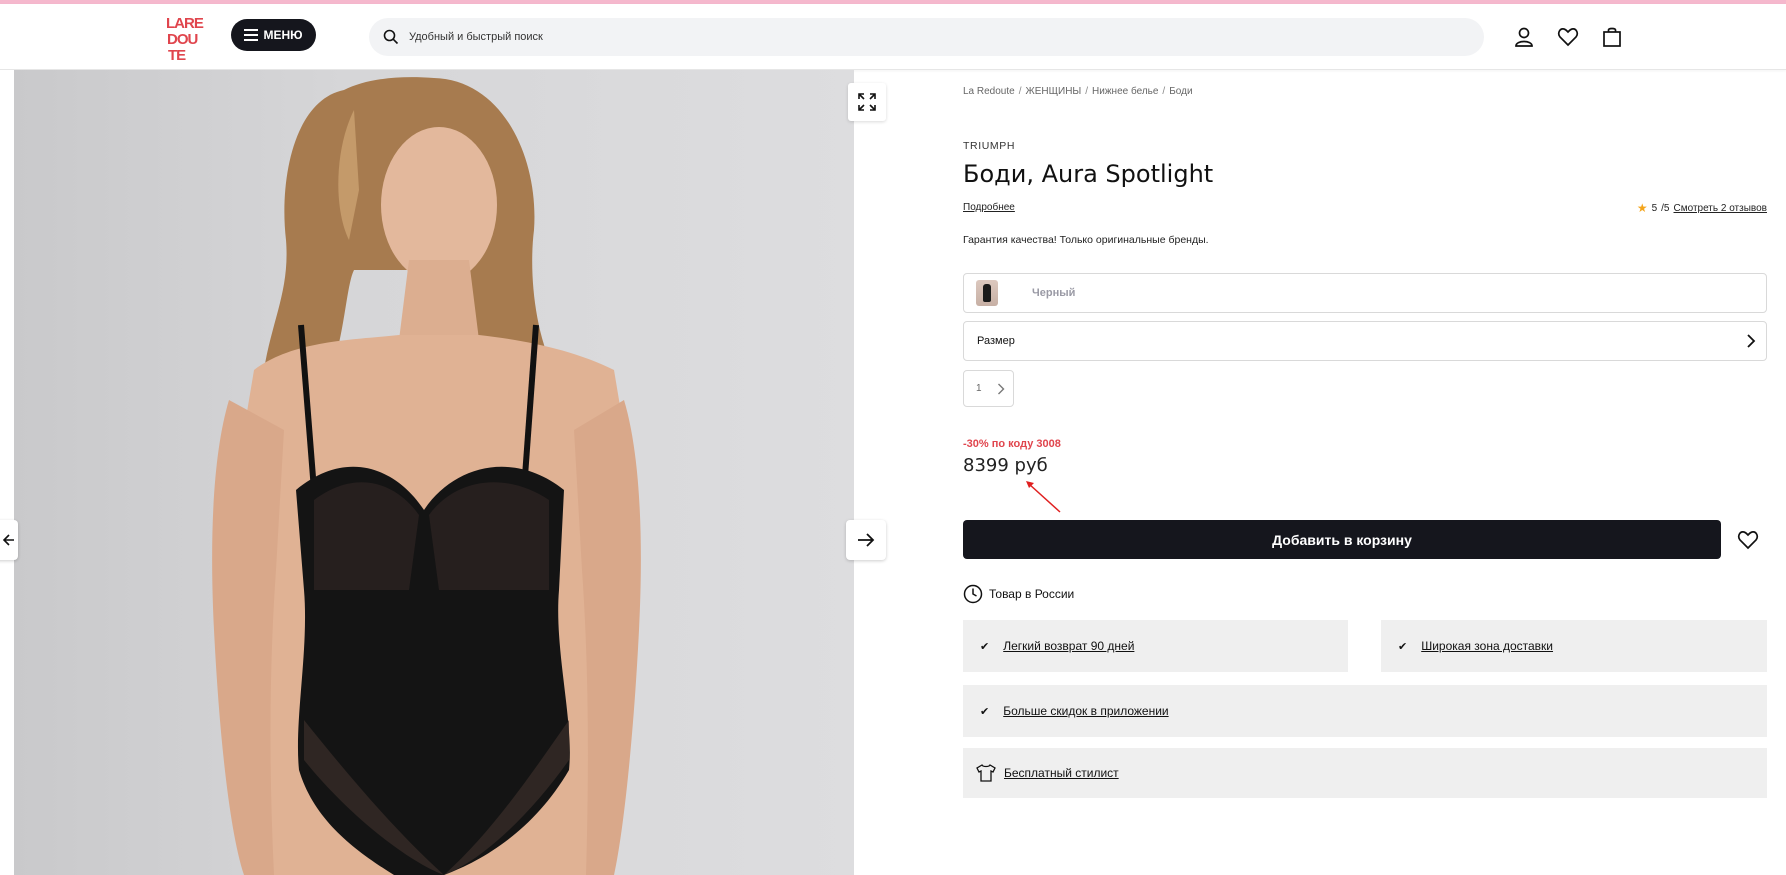  I want to click on svg-text: TE, so click(177, 53).